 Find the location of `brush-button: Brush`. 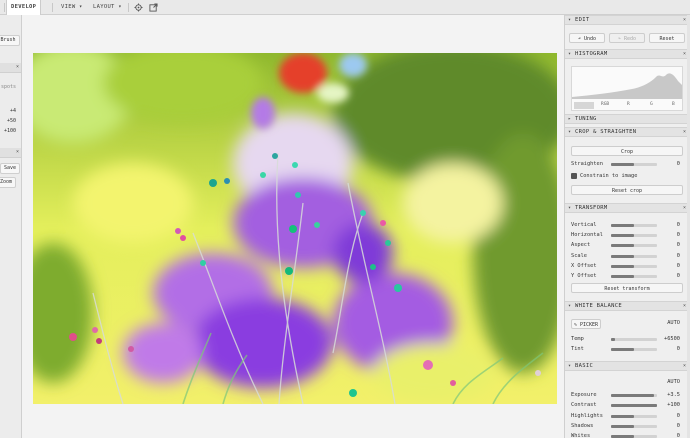

brush-button: Brush is located at coordinates (10, 40).